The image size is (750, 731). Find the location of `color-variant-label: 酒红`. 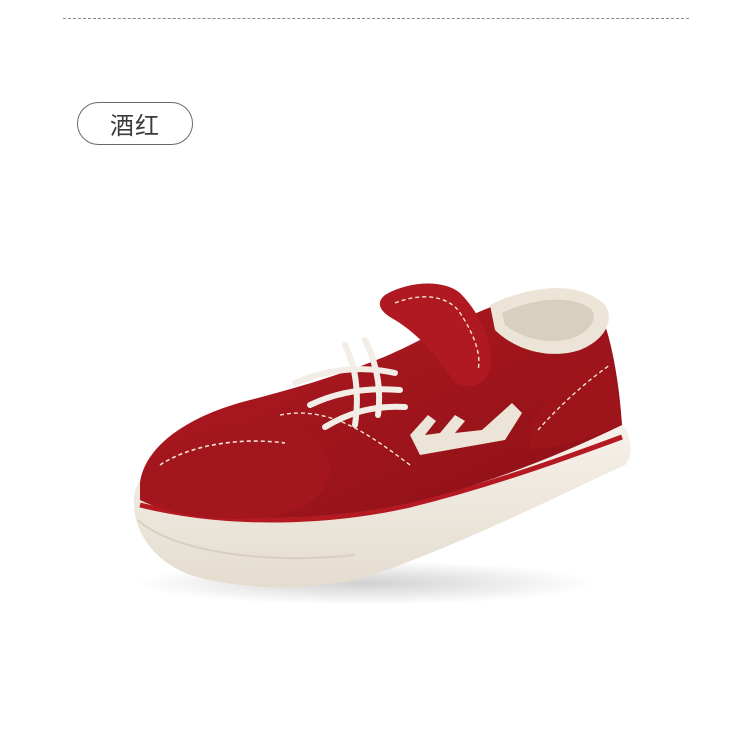

color-variant-label: 酒红 is located at coordinates (135, 126).